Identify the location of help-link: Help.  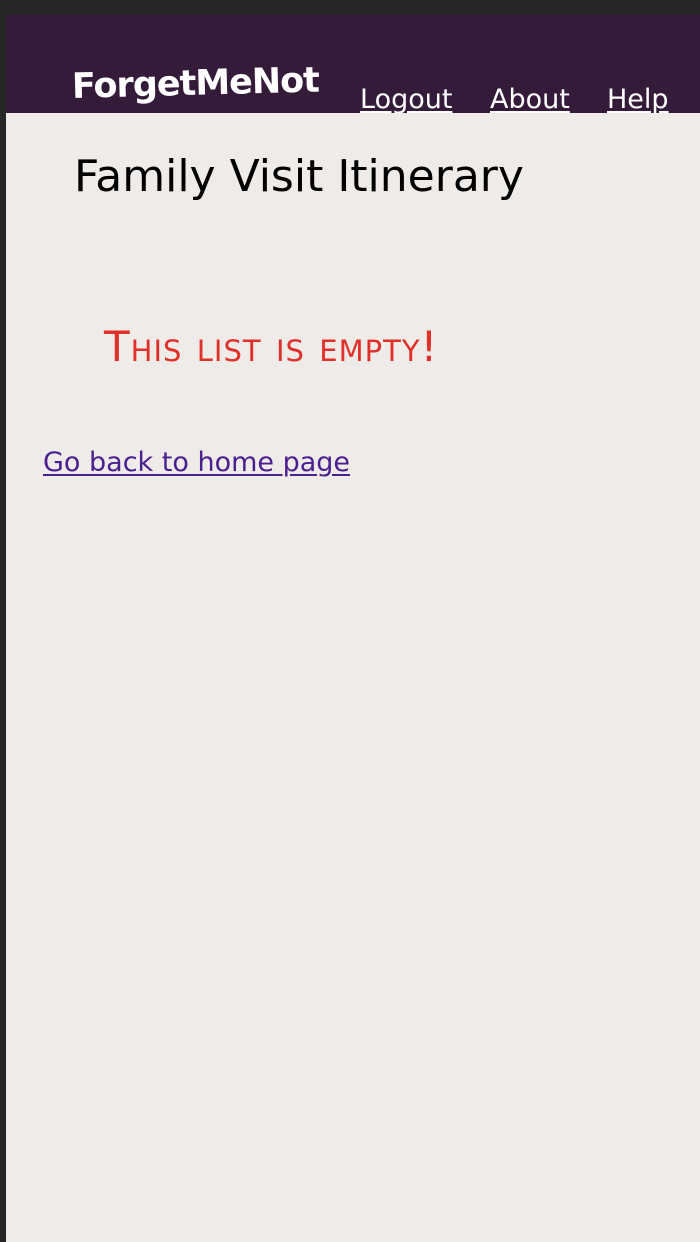
(638, 100).